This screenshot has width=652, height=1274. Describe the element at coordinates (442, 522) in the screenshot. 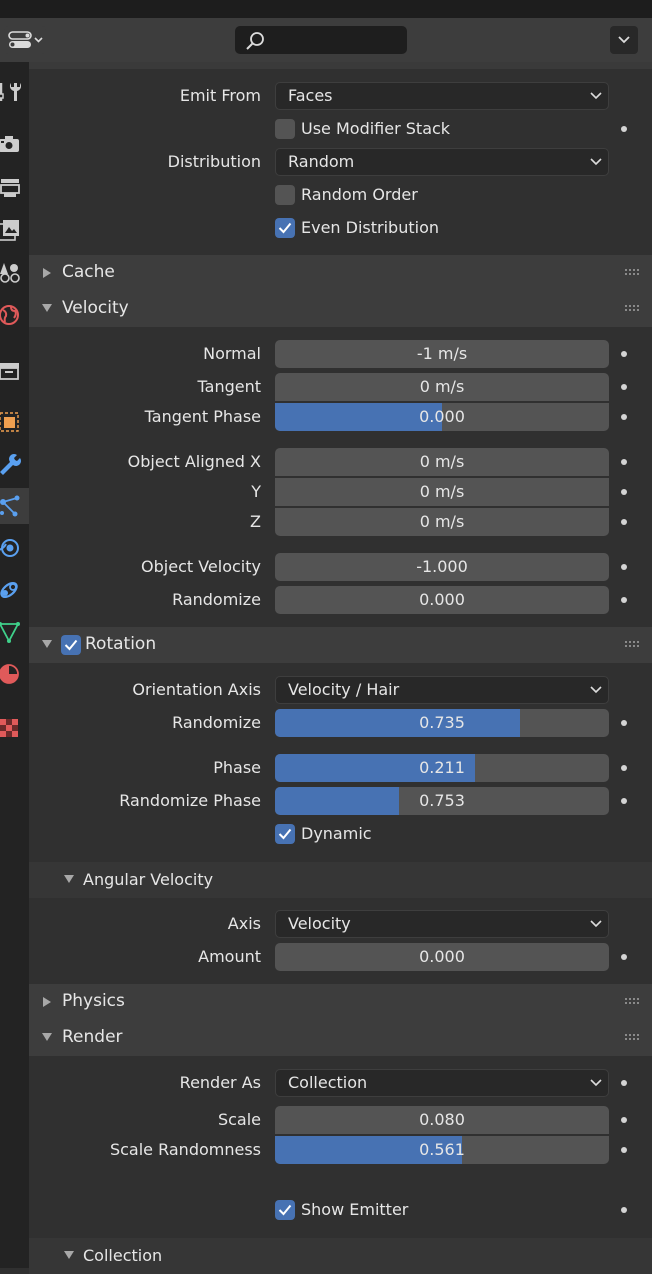

I see `object-aligned-z-field: 0 m/s` at that location.